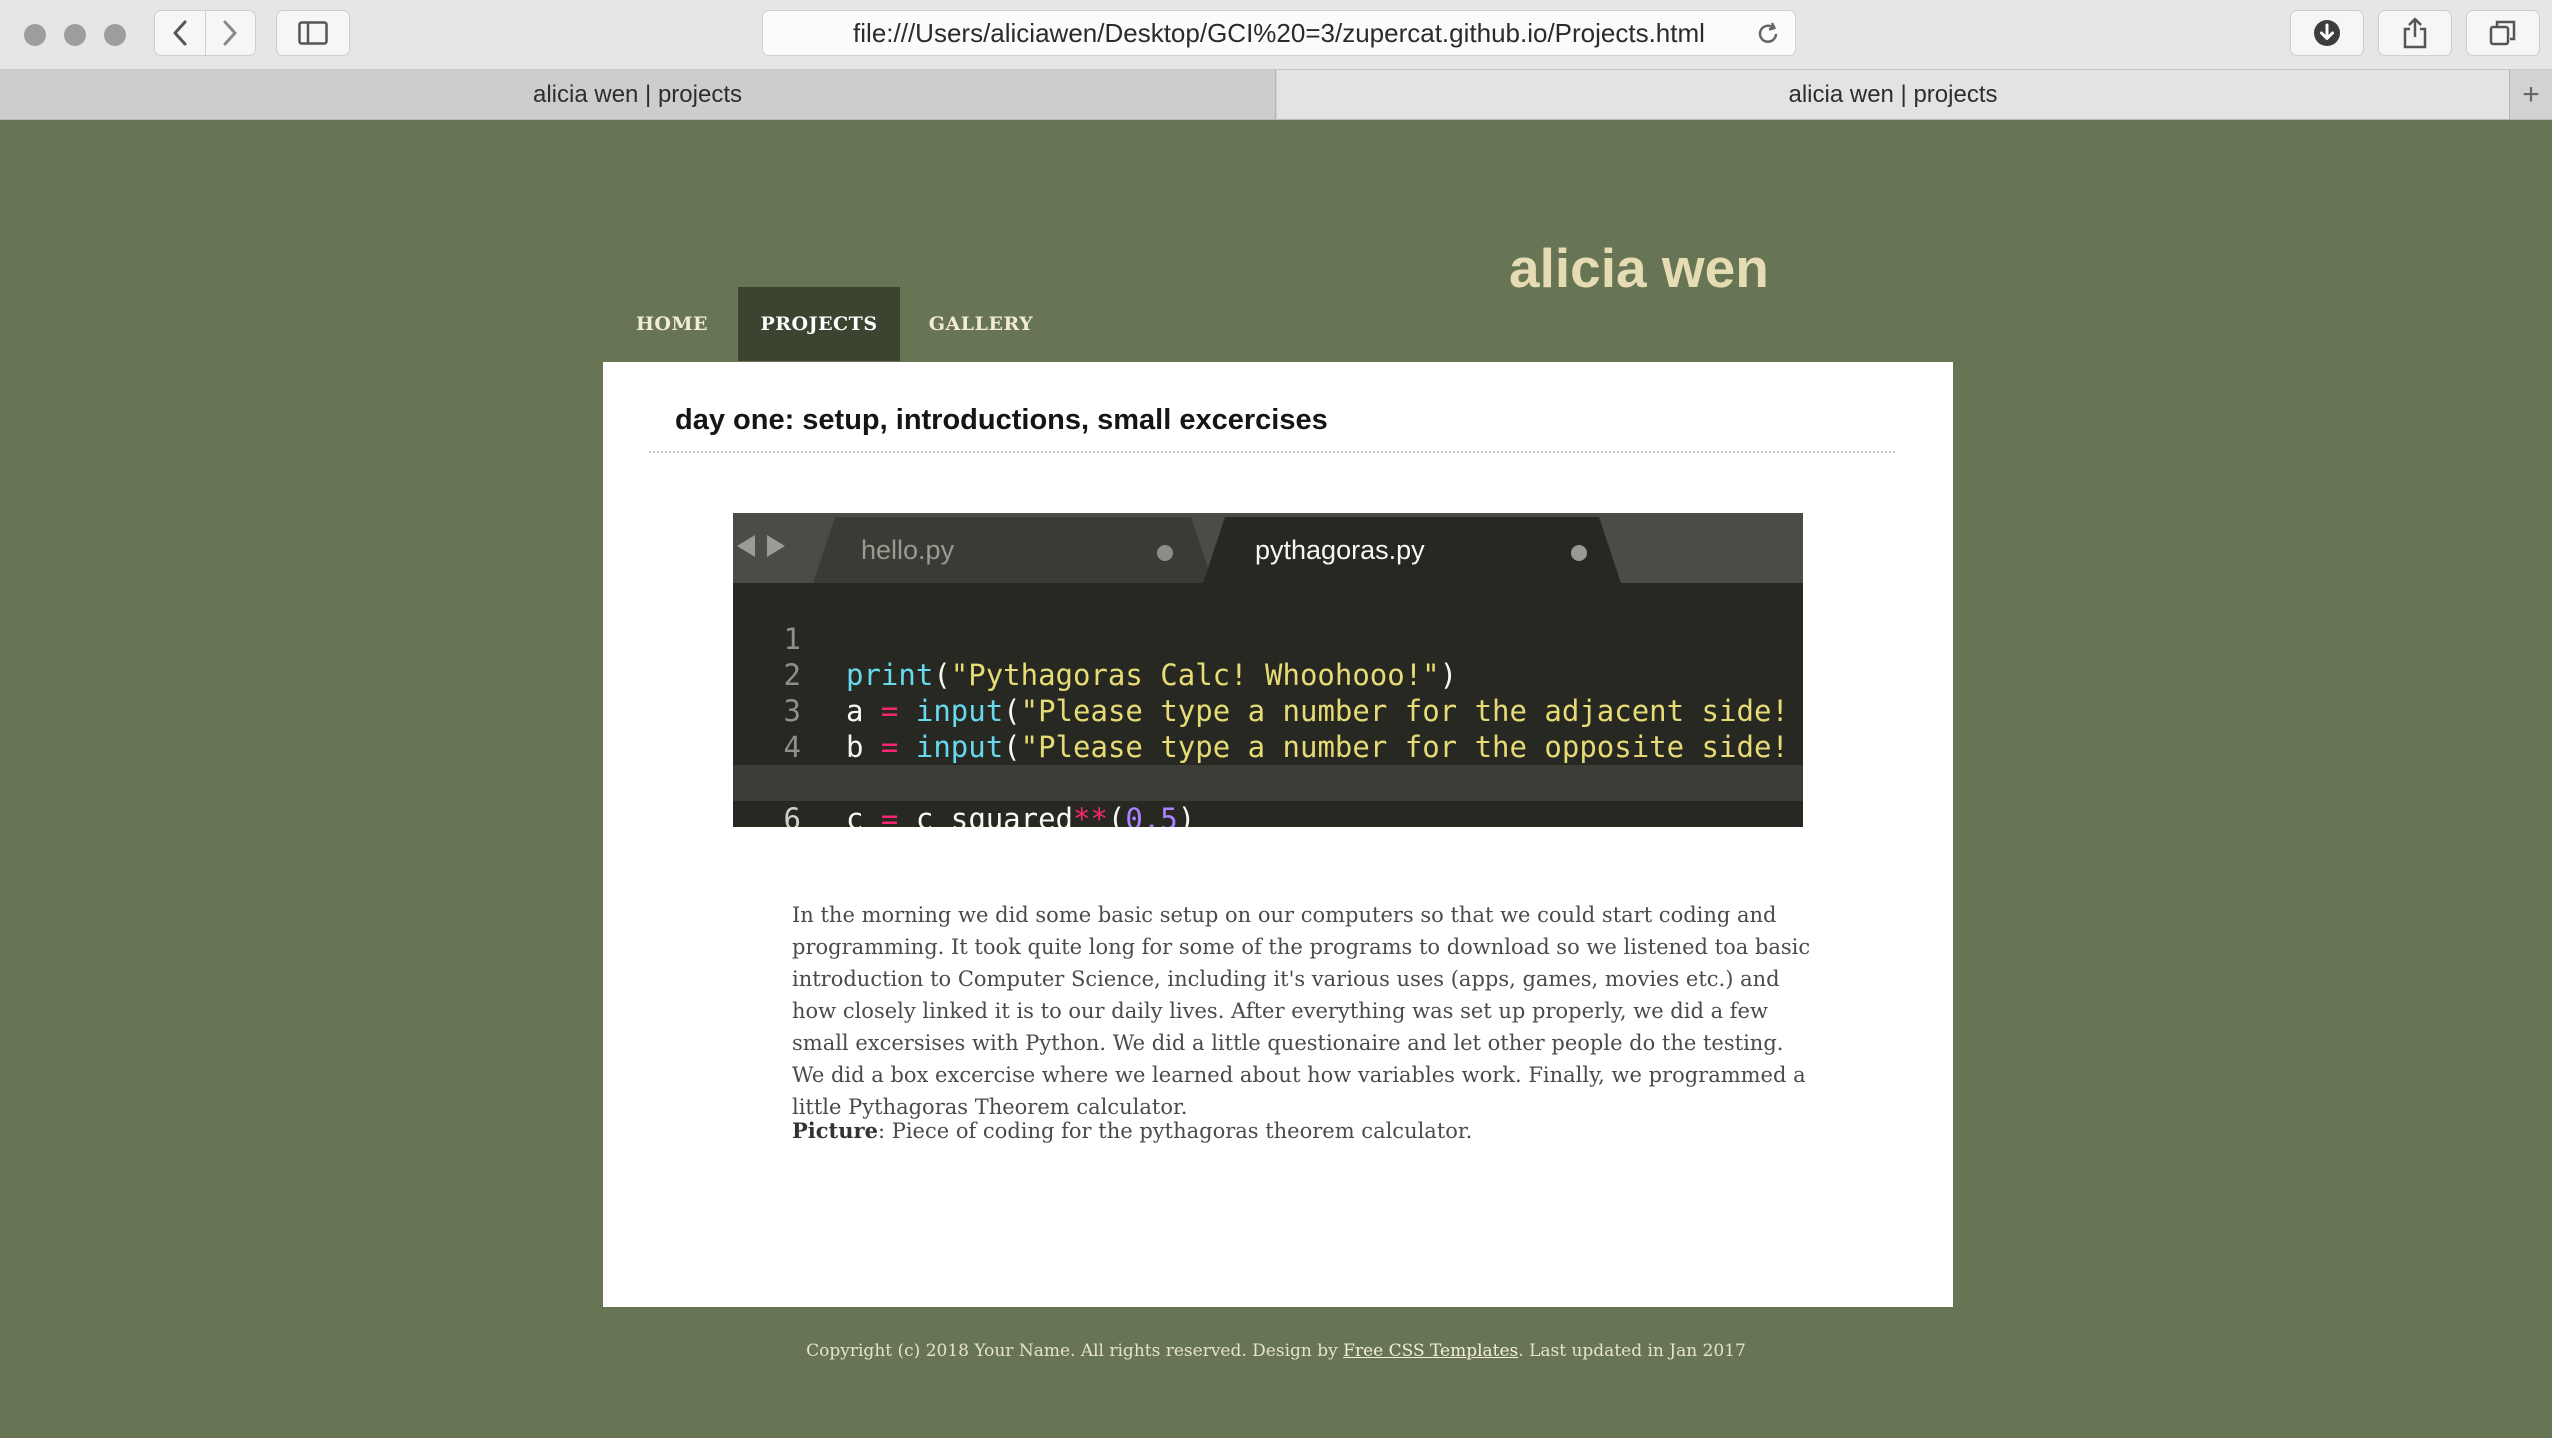 The width and height of the screenshot is (2552, 1438). I want to click on back-icon, so click(180, 33).